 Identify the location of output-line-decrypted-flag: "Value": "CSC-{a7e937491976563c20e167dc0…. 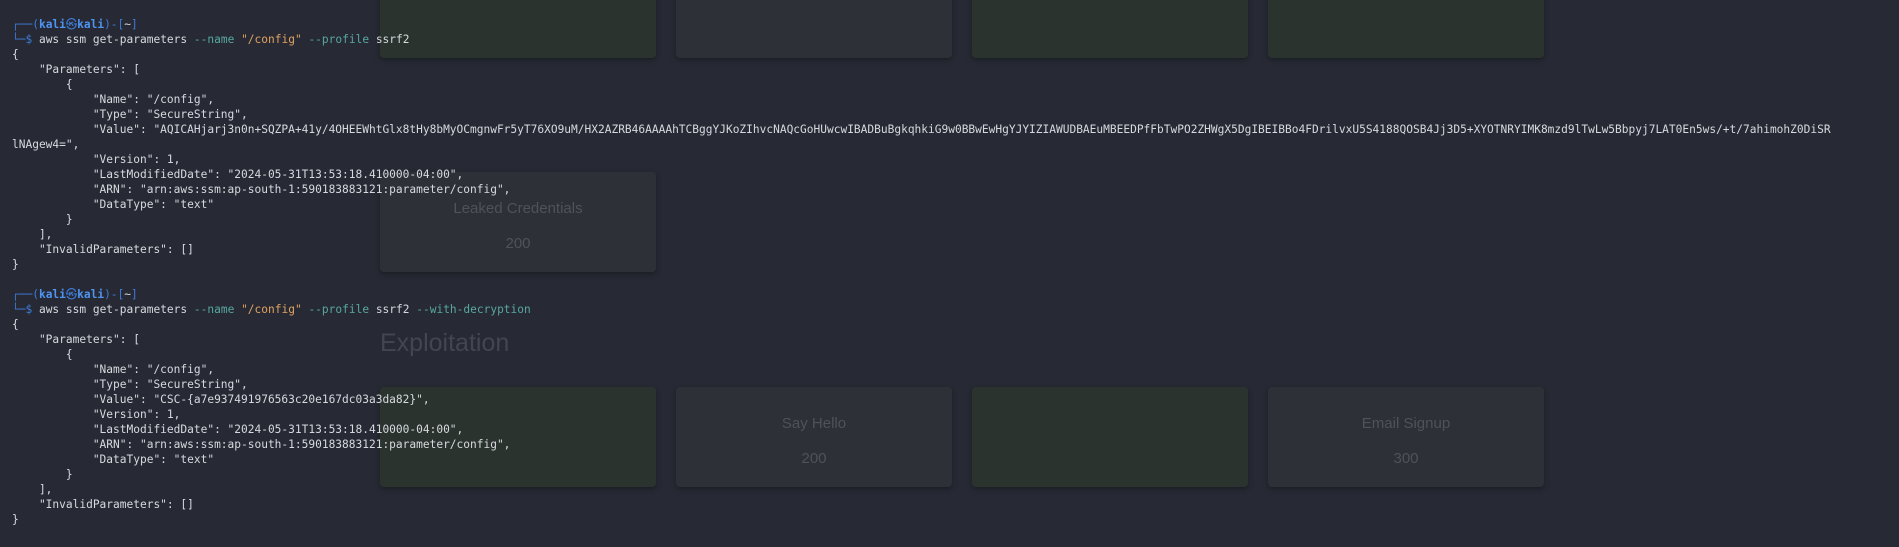
(221, 399).